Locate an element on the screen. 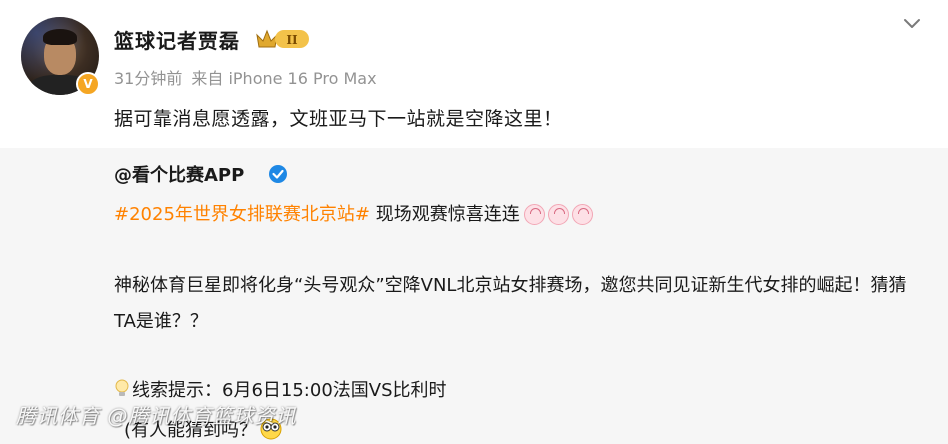  vip-badge-icon: V is located at coordinates (88, 84).